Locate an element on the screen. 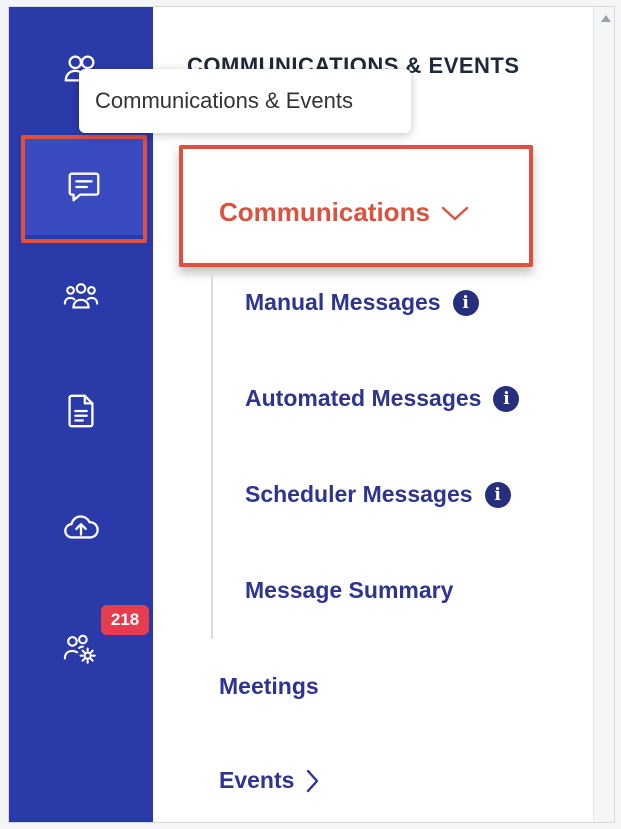 The height and width of the screenshot is (829, 621). communications-menu-item: Communications is located at coordinates (344, 212).